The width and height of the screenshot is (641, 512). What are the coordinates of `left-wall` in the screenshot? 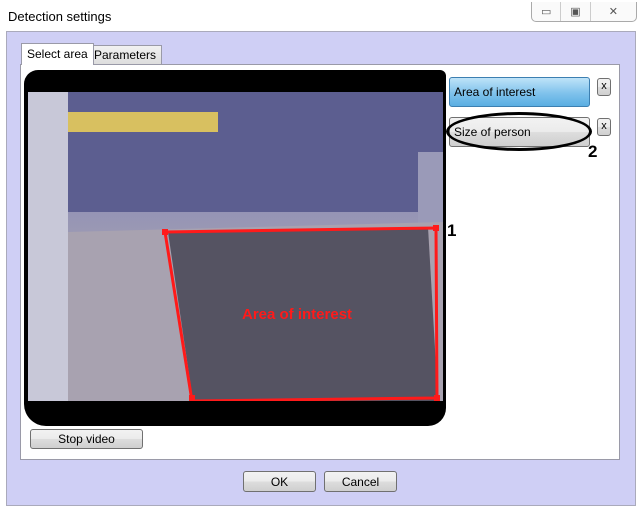 It's located at (48, 246).